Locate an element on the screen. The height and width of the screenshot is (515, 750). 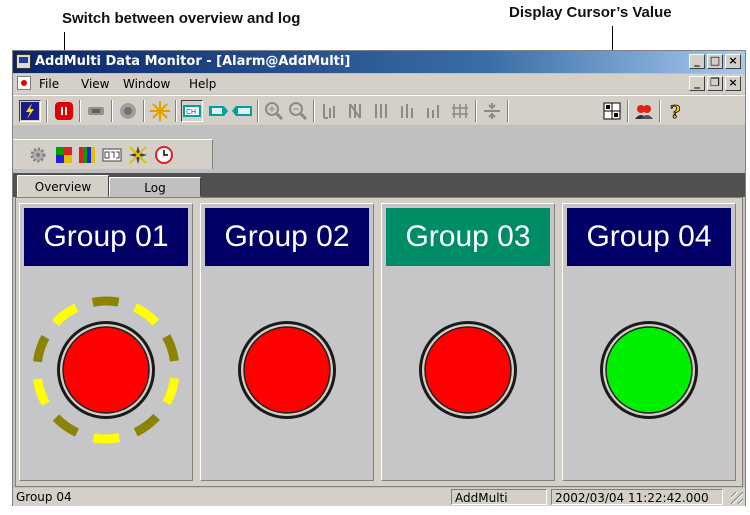
star-icon is located at coordinates (138, 155).